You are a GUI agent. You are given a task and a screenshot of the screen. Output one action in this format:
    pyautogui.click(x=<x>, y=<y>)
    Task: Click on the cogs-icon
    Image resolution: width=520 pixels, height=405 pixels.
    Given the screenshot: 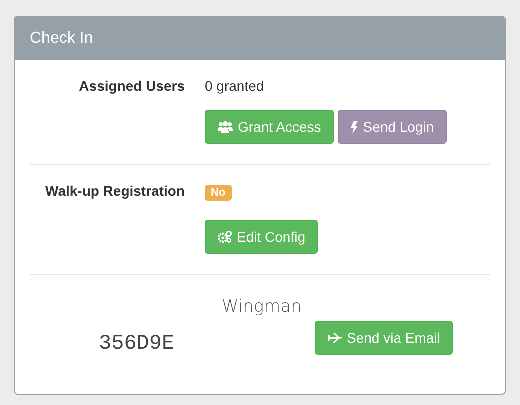 What is the action you would take?
    pyautogui.click(x=225, y=237)
    